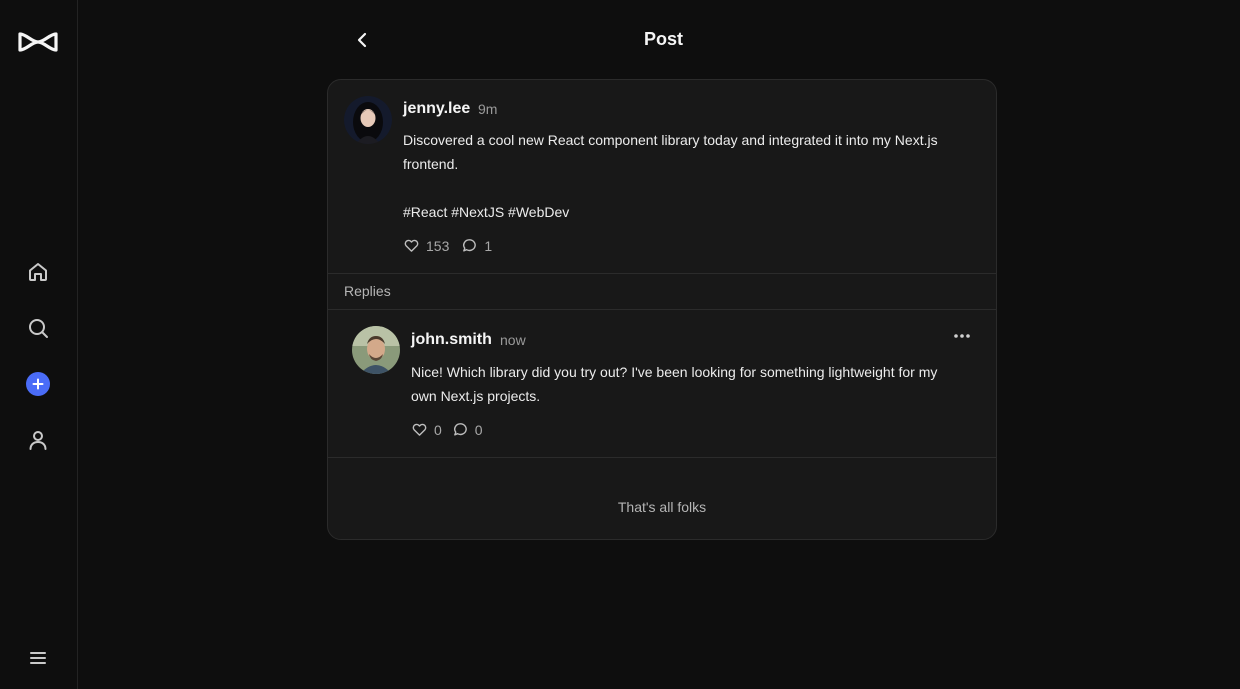  What do you see at coordinates (447, 429) in the screenshot?
I see `reply-actions: 0 0` at bounding box center [447, 429].